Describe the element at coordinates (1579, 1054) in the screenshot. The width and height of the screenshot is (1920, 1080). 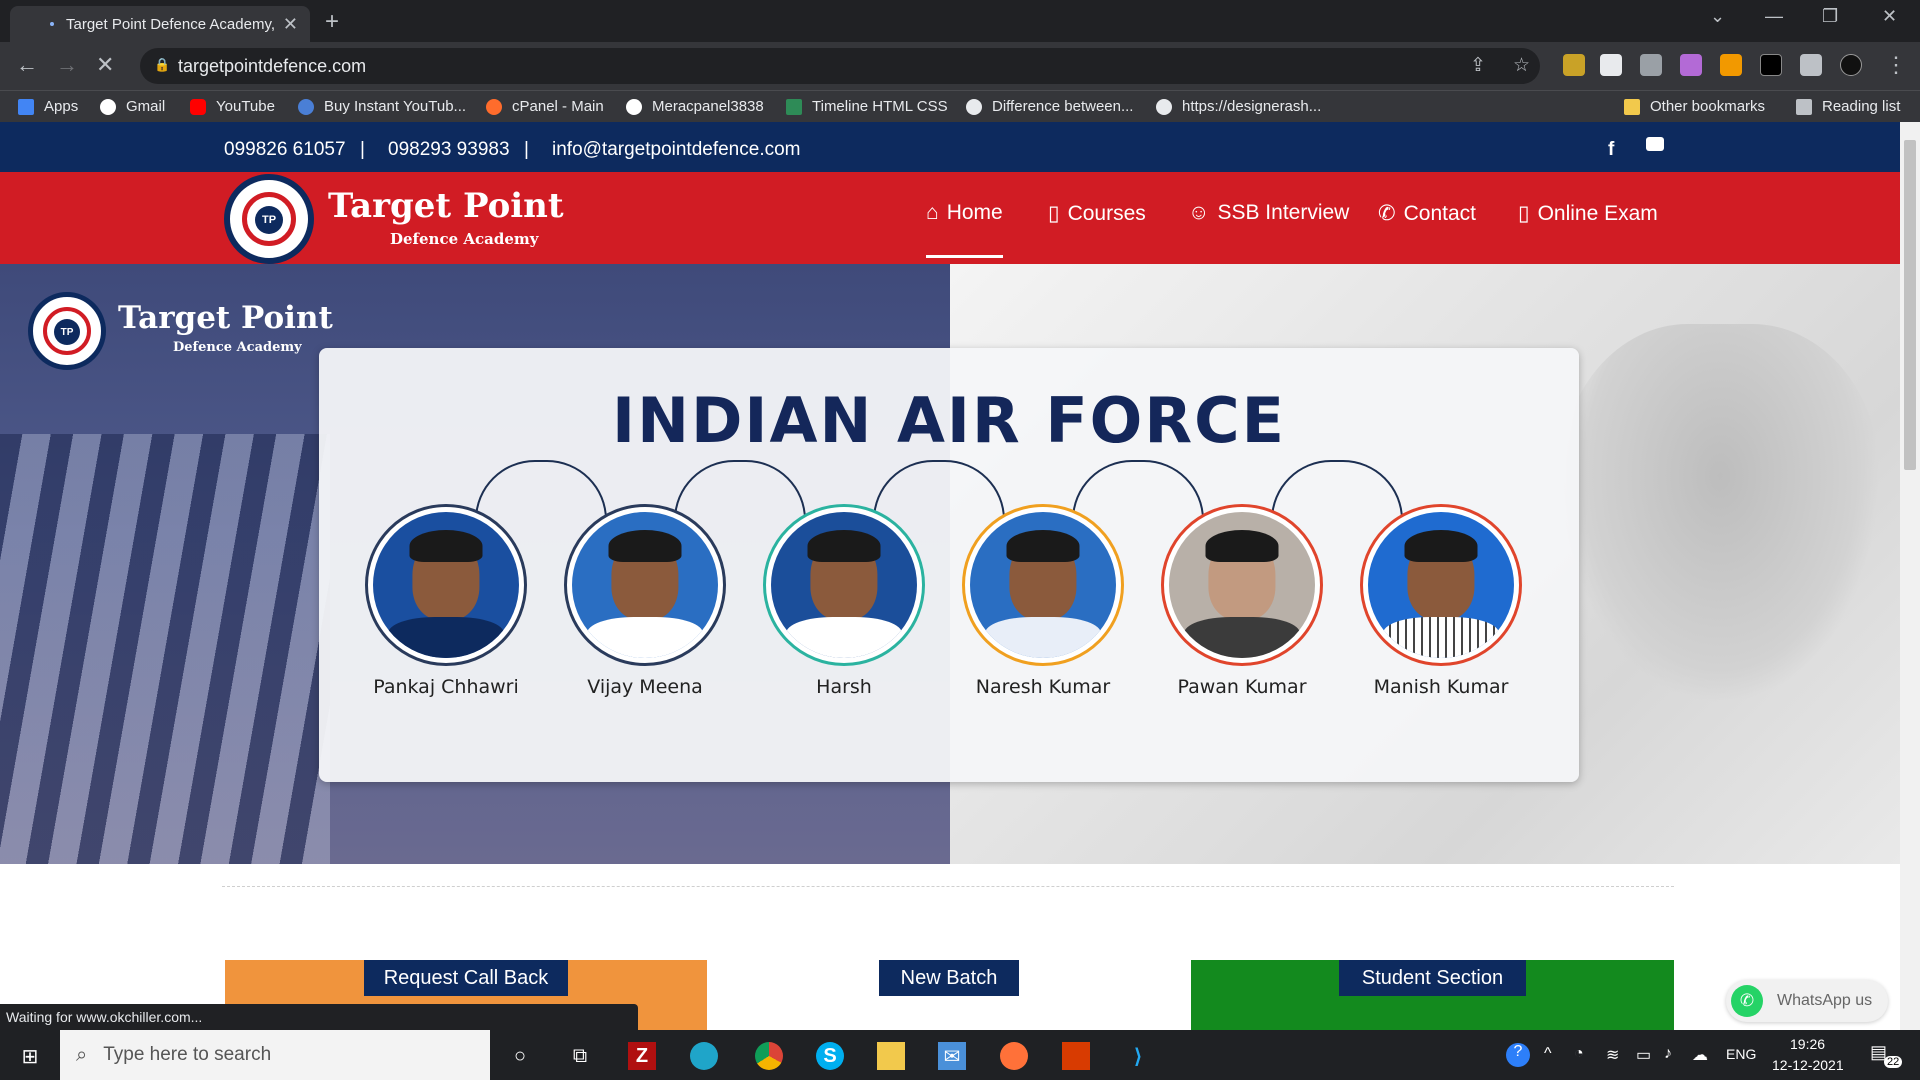
I see `network-icon: ◔` at that location.